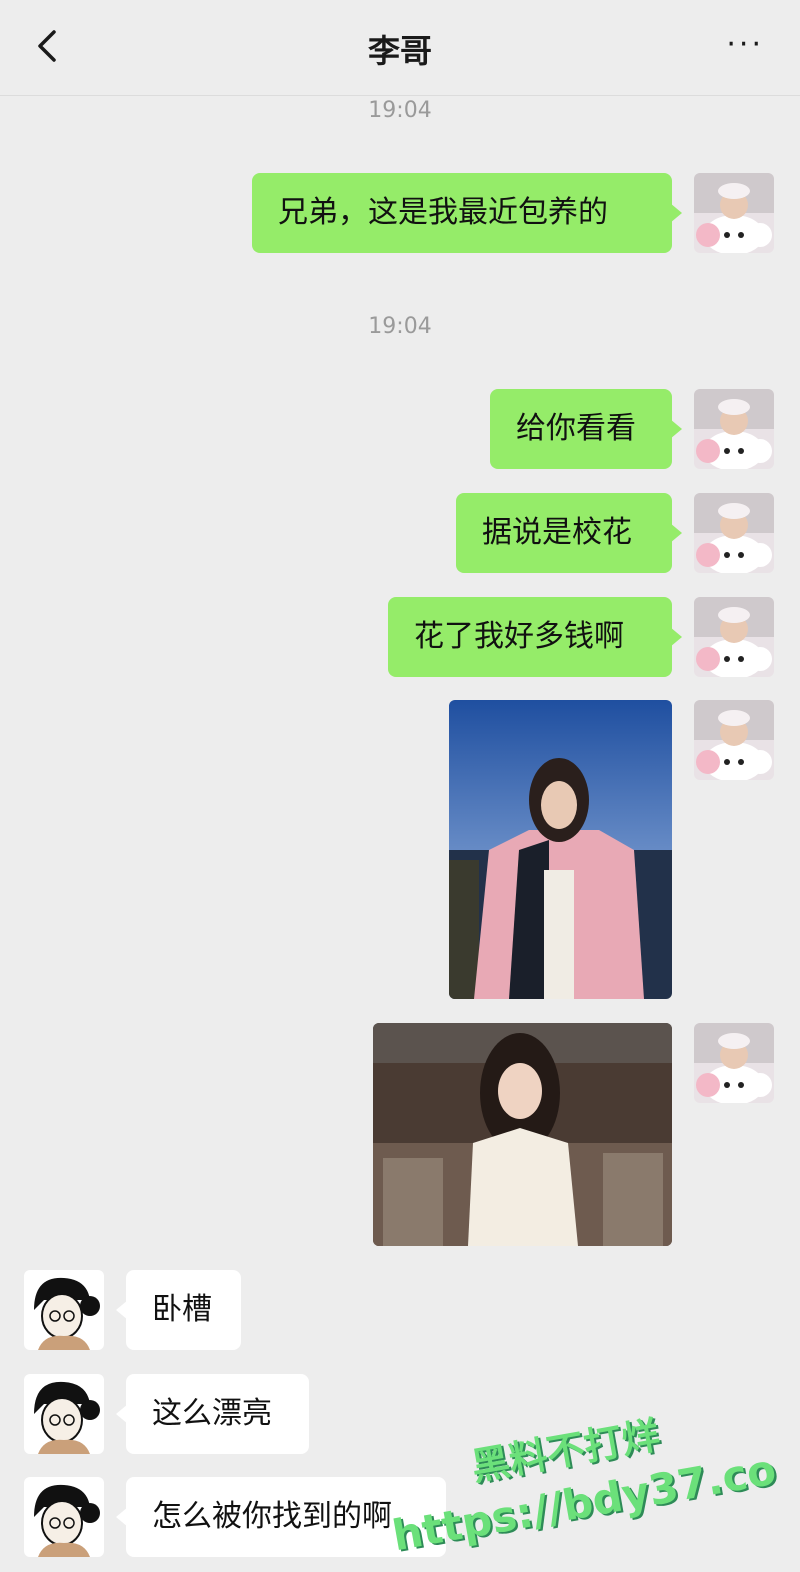  Describe the element at coordinates (212, 1414) in the screenshot. I see `incoming-message: 这么漂亮` at that location.